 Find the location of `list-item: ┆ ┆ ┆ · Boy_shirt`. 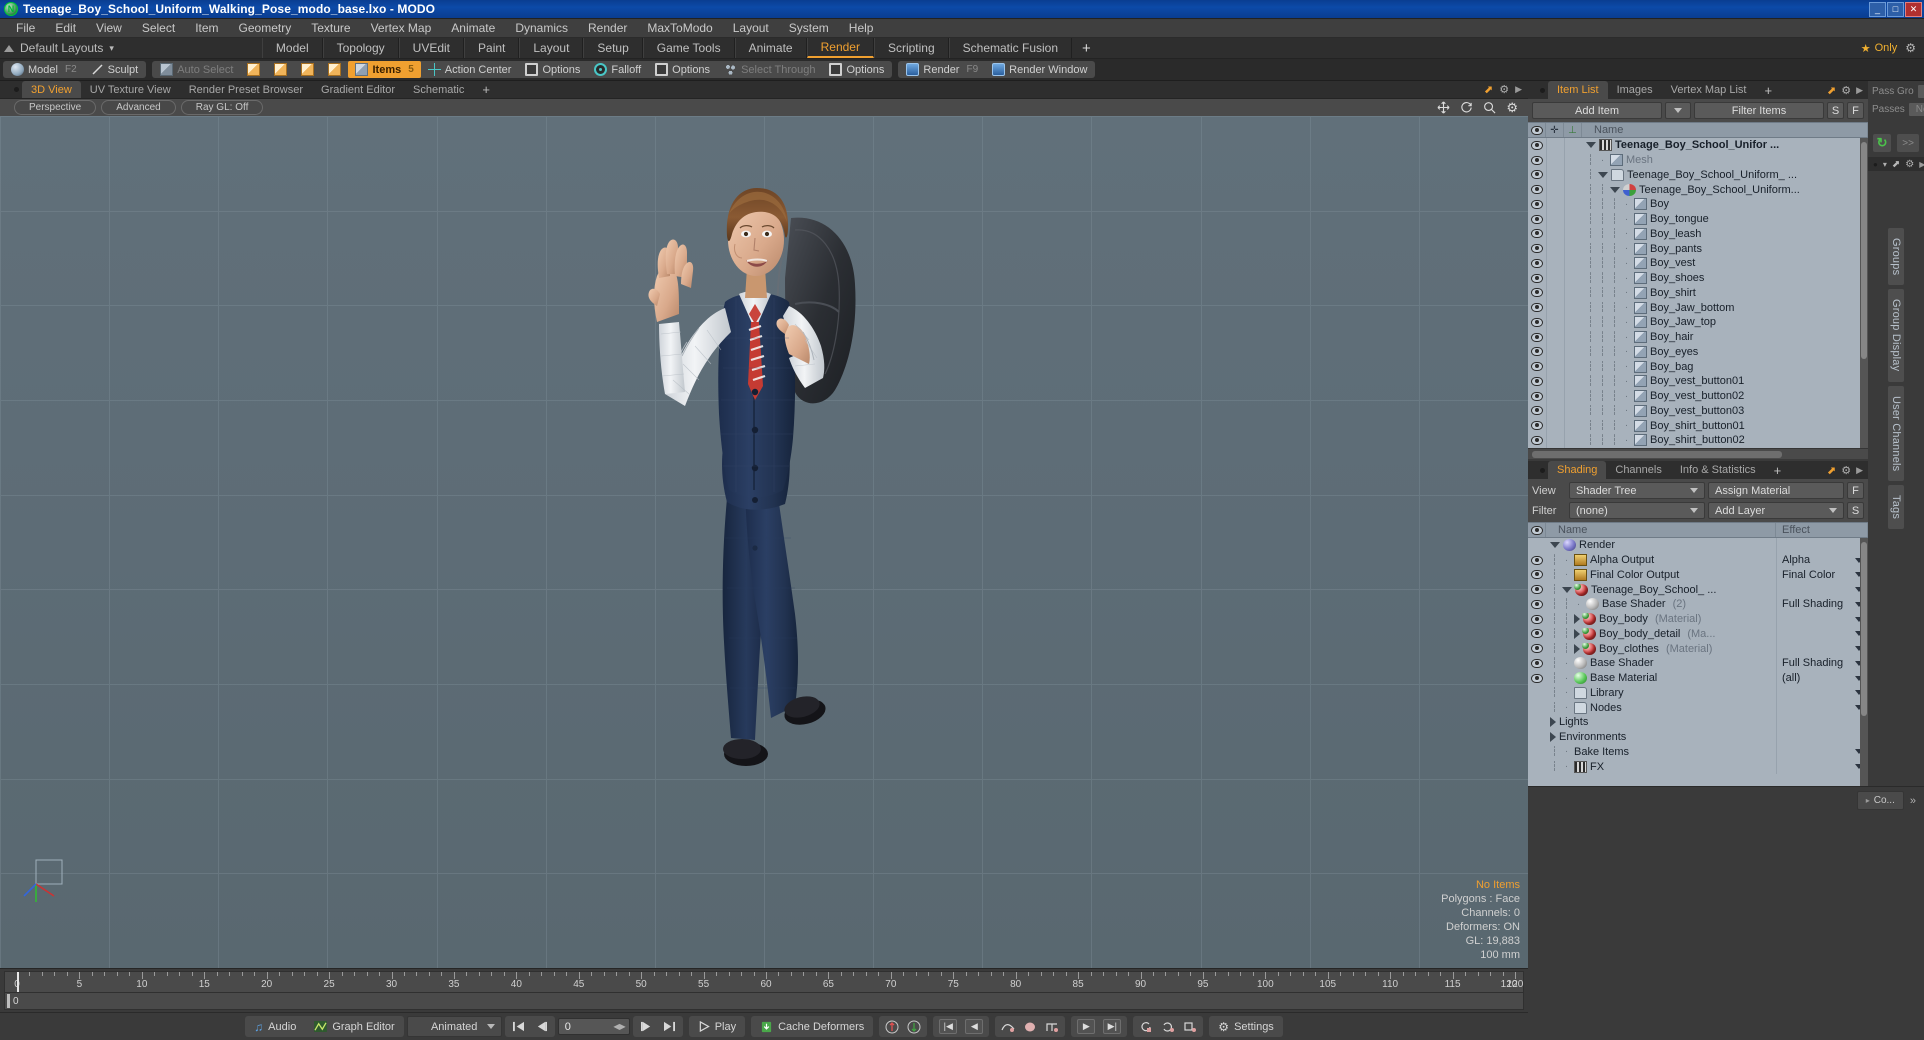

list-item: ┆ ┆ ┆ · Boy_shirt is located at coordinates (1698, 293).